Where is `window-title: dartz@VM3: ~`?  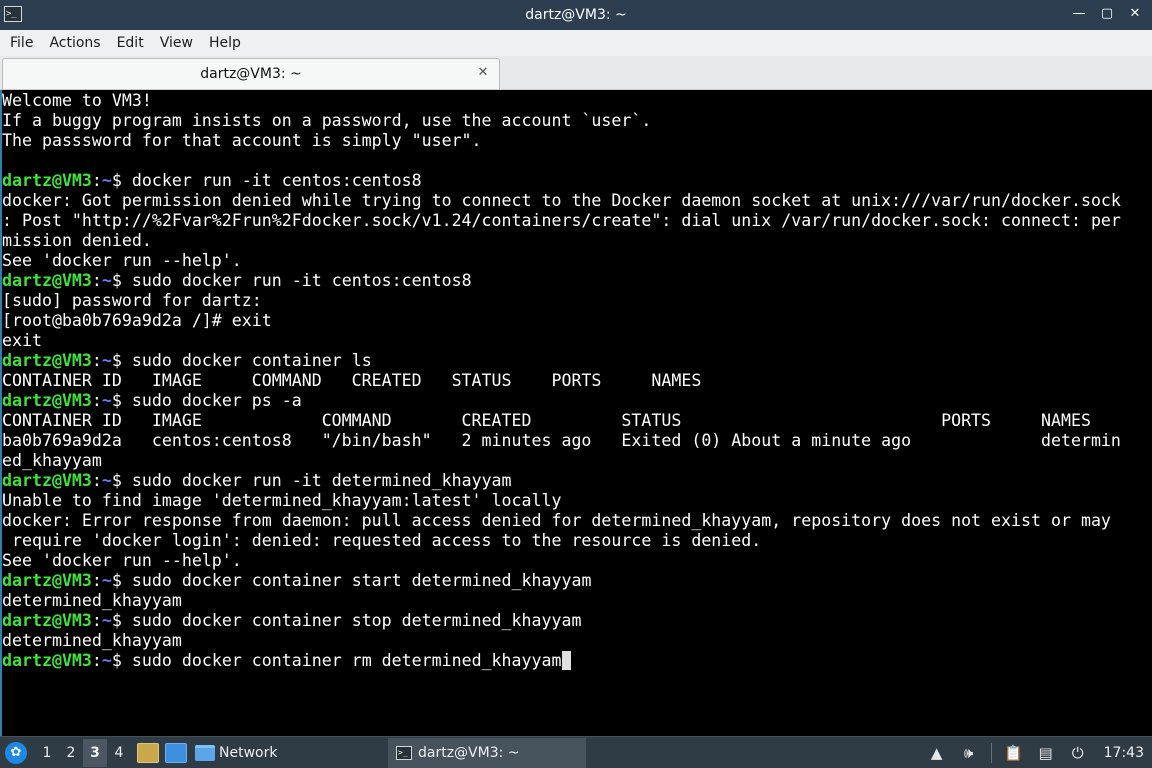 window-title: dartz@VM3: ~ is located at coordinates (576, 15).